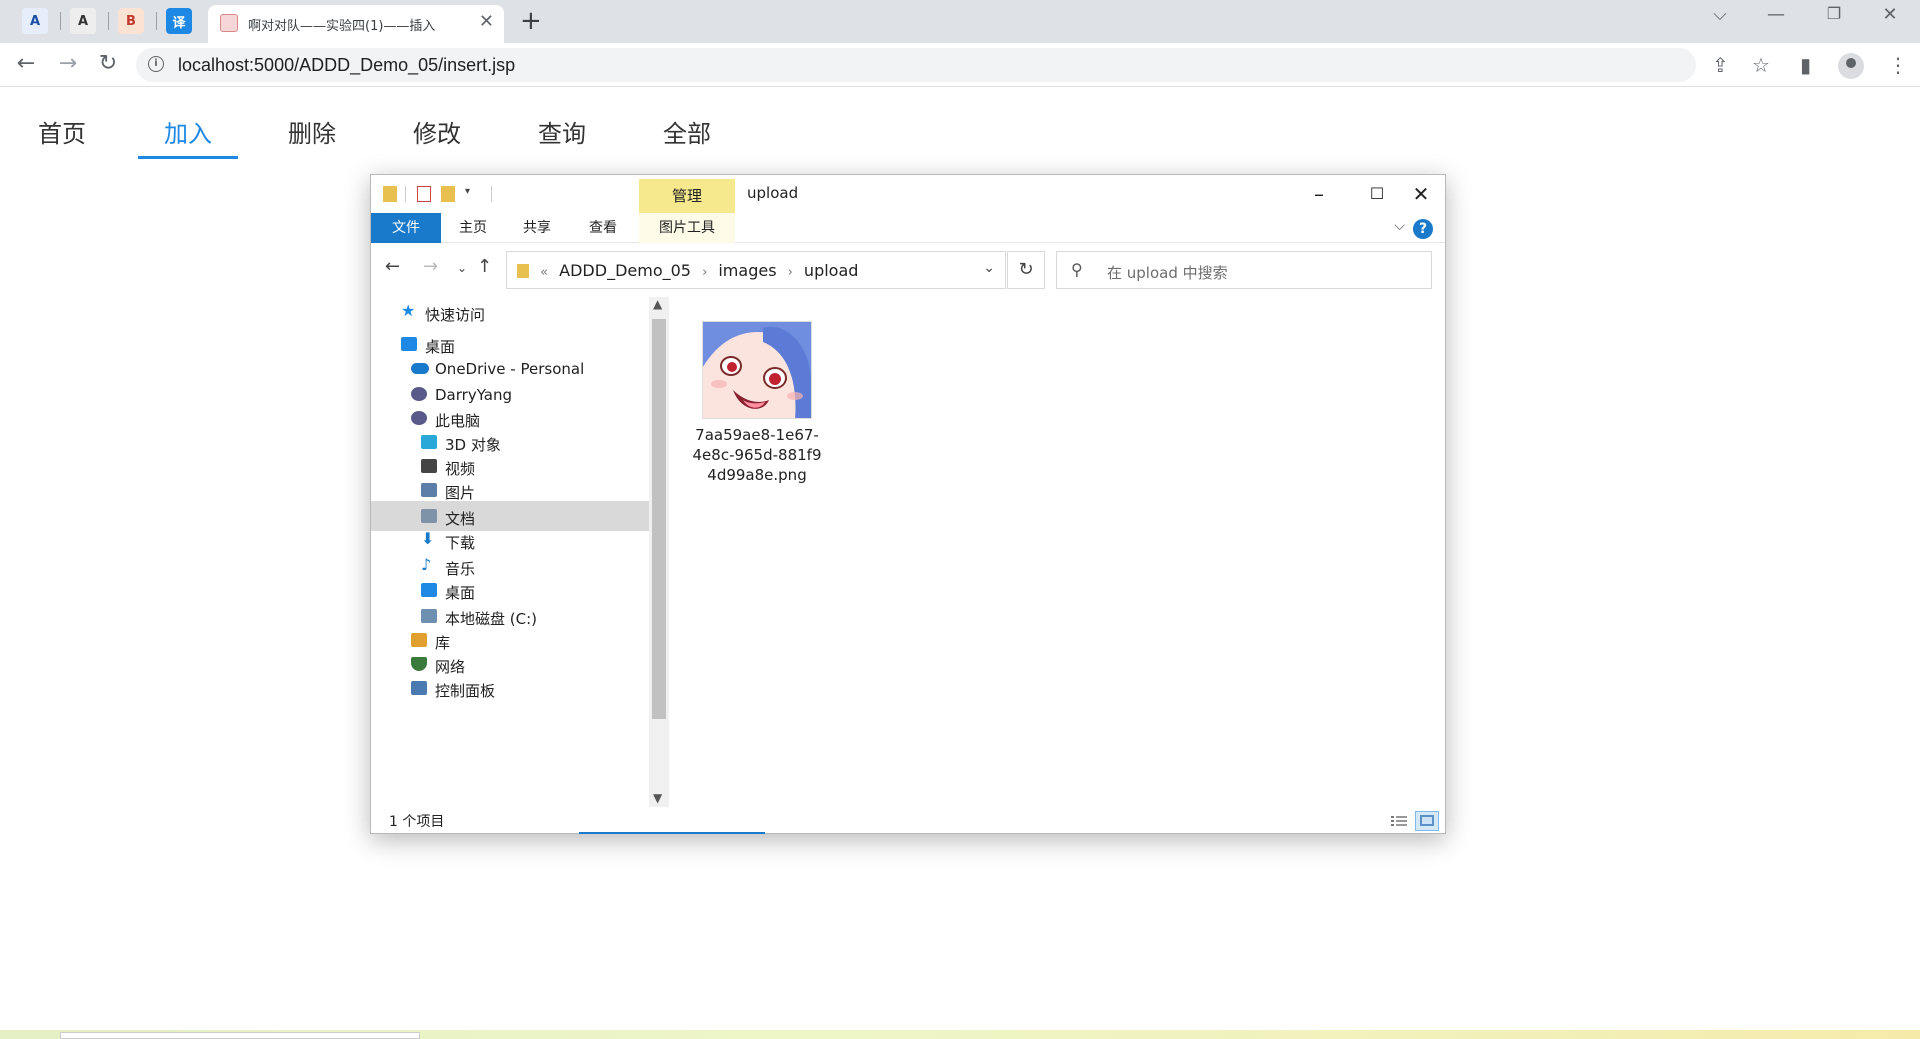 The width and height of the screenshot is (1920, 1039). Describe the element at coordinates (1377, 194) in the screenshot. I see `explorer-maximize-icon: ☐` at that location.